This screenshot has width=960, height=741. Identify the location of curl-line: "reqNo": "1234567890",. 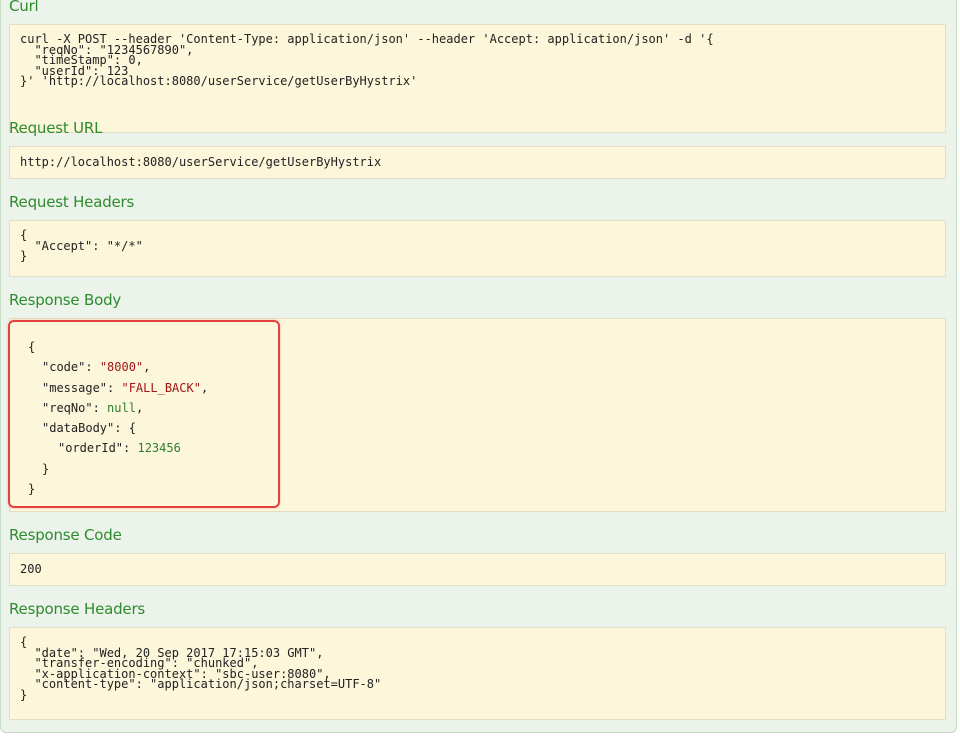
(107, 49).